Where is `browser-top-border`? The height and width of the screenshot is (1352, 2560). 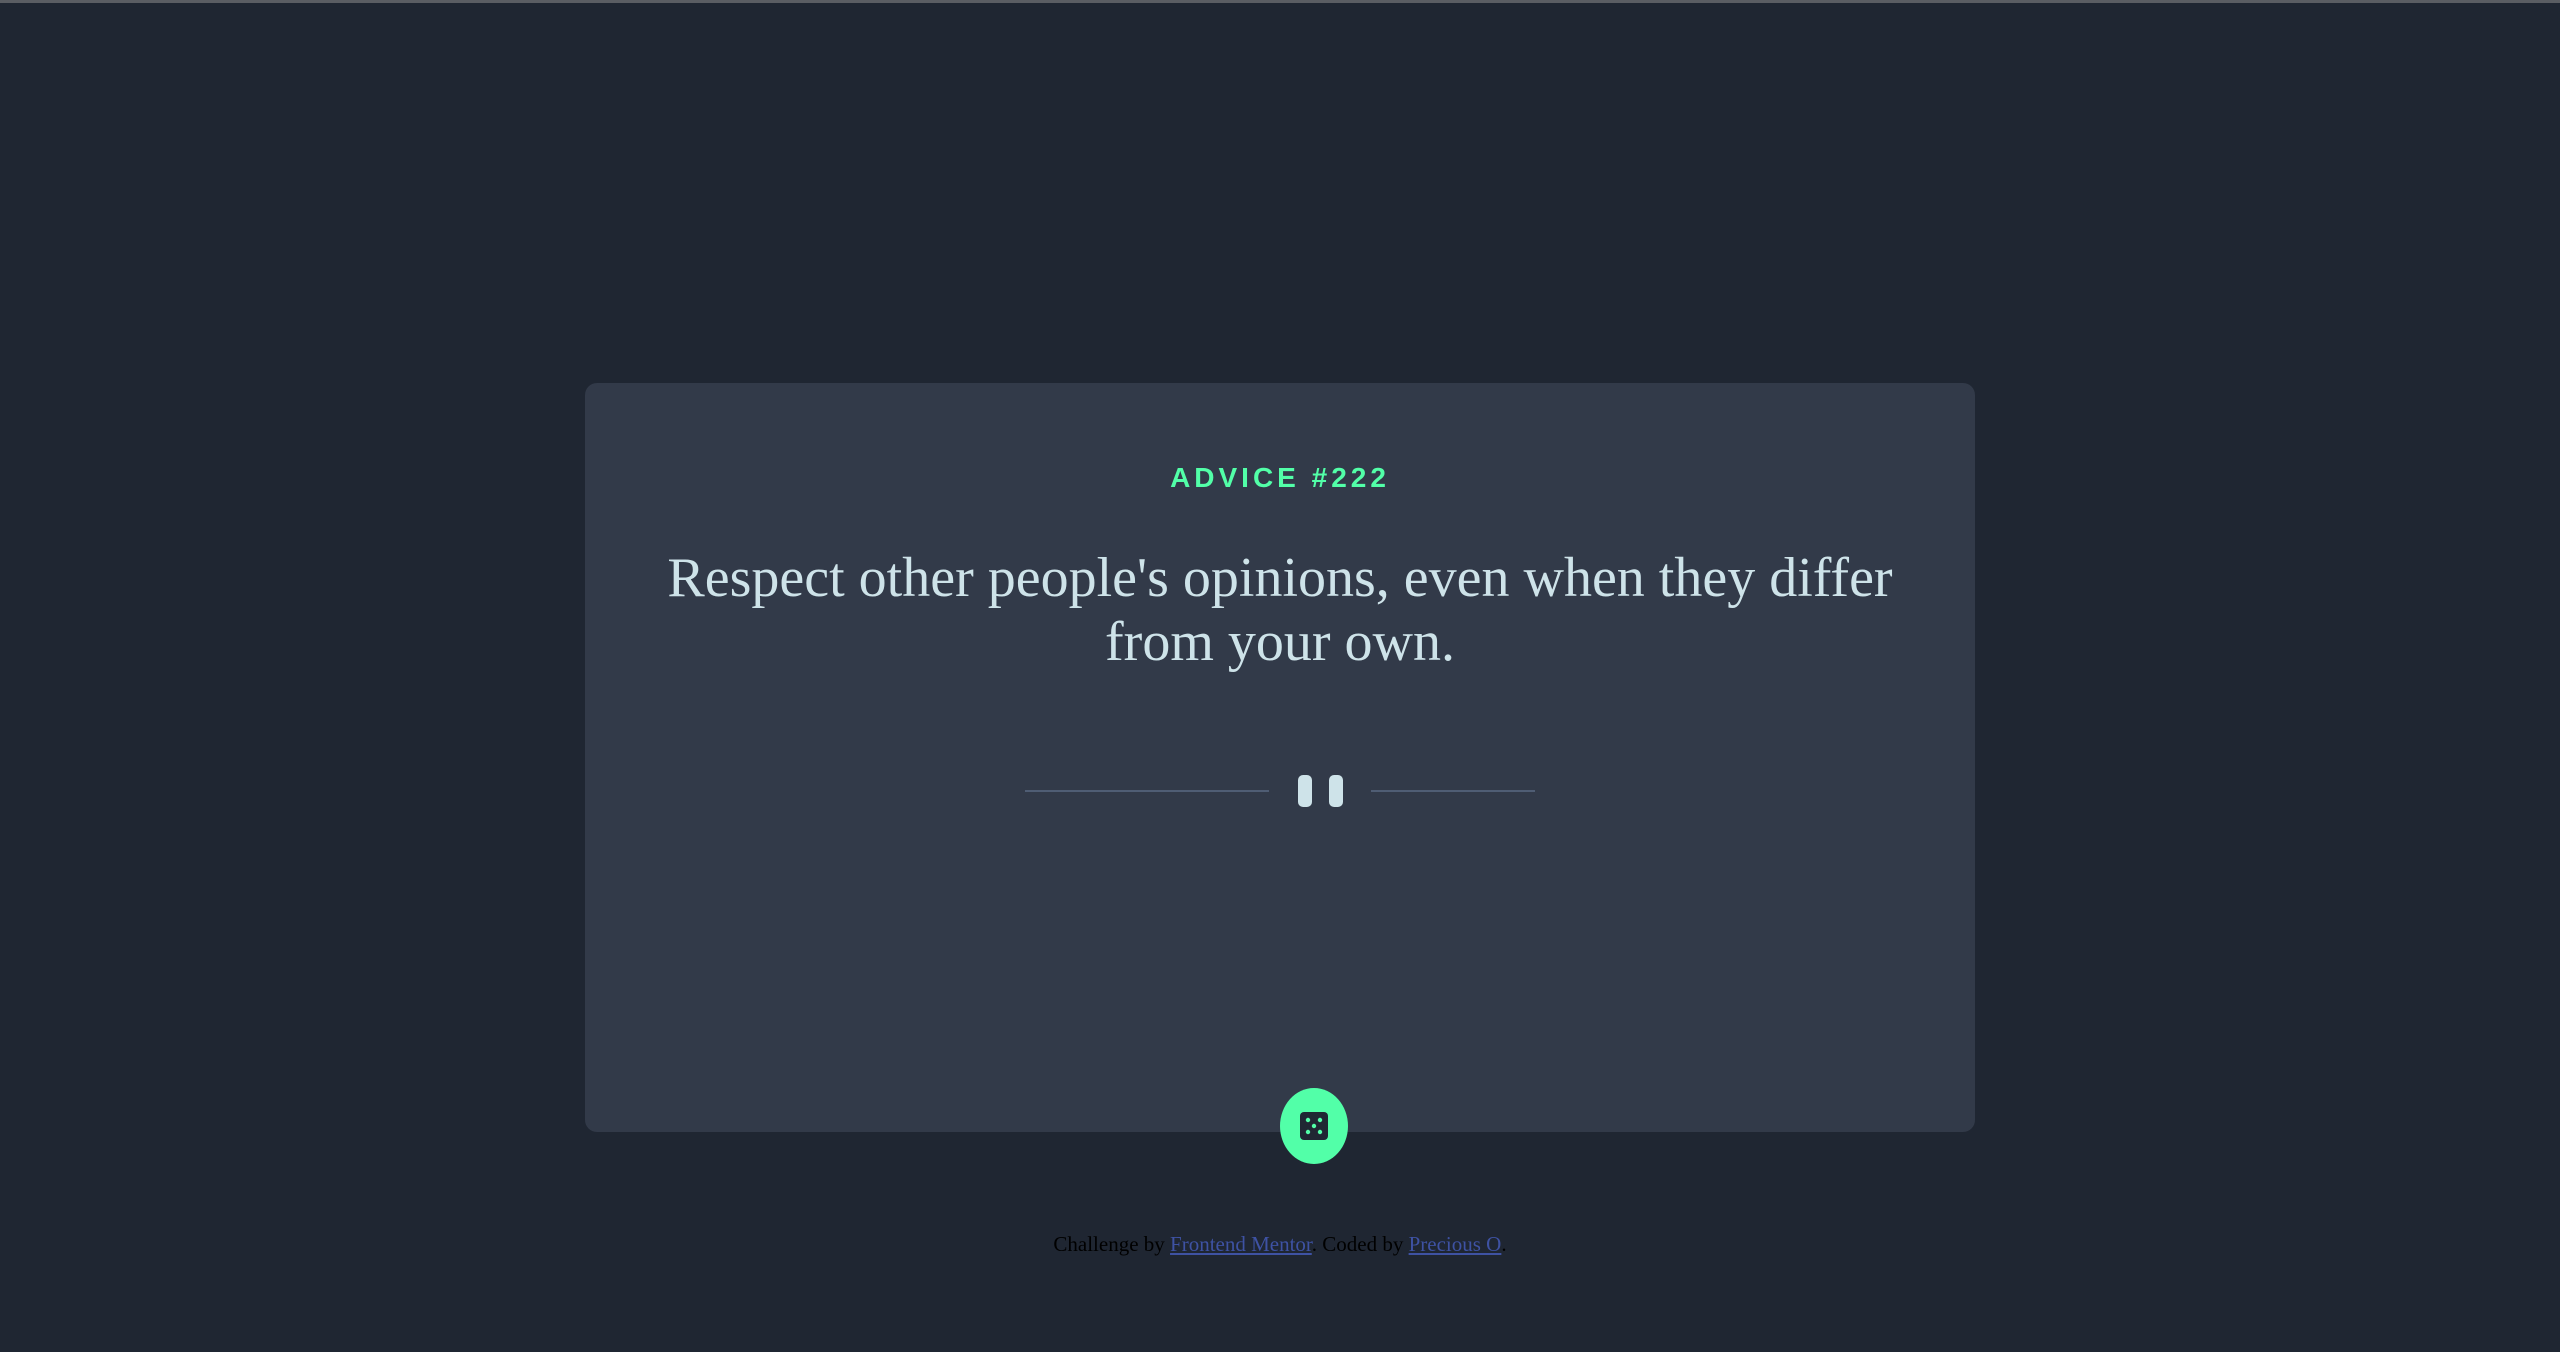 browser-top-border is located at coordinates (1280, 1).